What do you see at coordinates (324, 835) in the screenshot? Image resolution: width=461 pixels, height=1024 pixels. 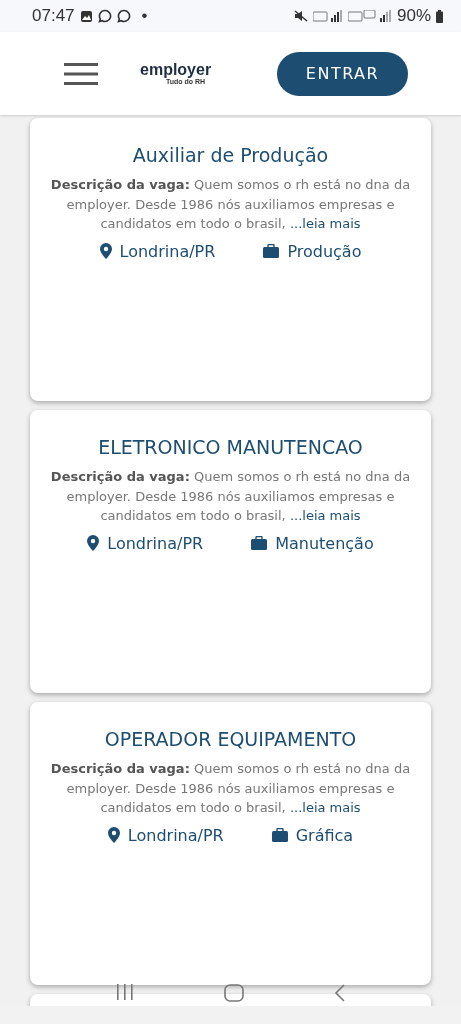 I see `job-category: Gráfica` at bounding box center [324, 835].